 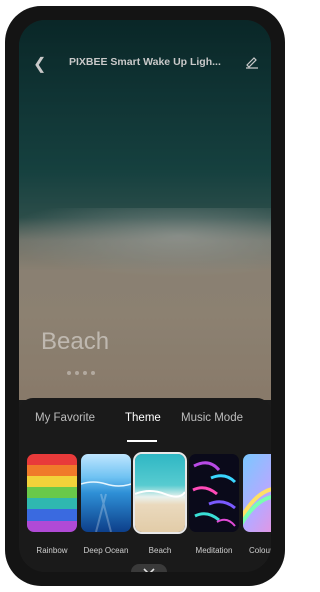 I want to click on theme-label-colour: Colour, so click(x=260, y=550).